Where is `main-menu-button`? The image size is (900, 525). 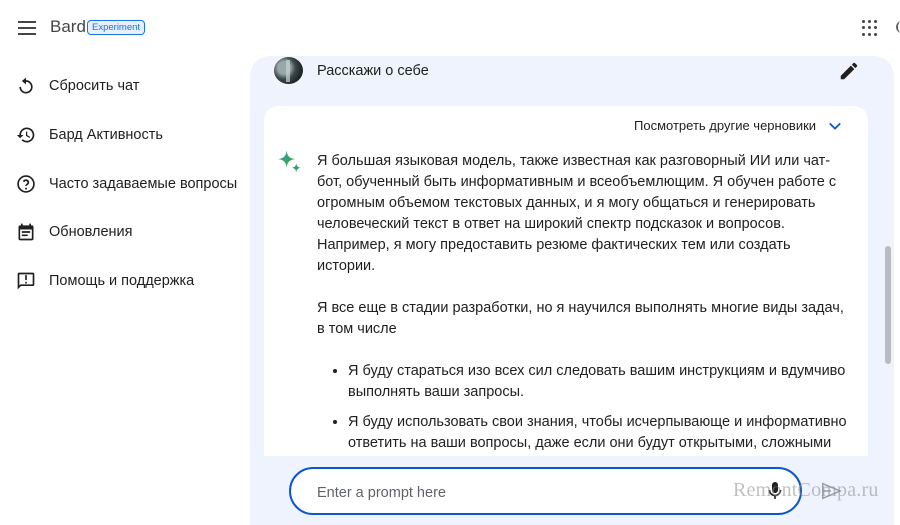
main-menu-button is located at coordinates (27, 28).